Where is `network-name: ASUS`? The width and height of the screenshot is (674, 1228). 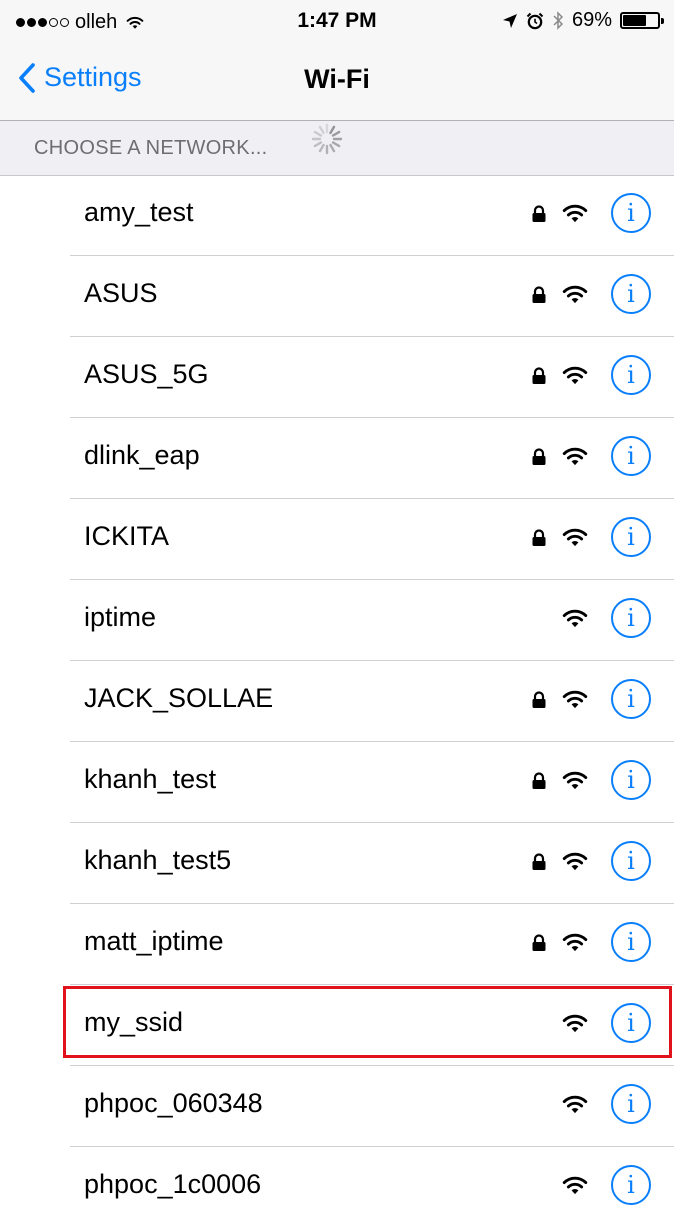 network-name: ASUS is located at coordinates (121, 293).